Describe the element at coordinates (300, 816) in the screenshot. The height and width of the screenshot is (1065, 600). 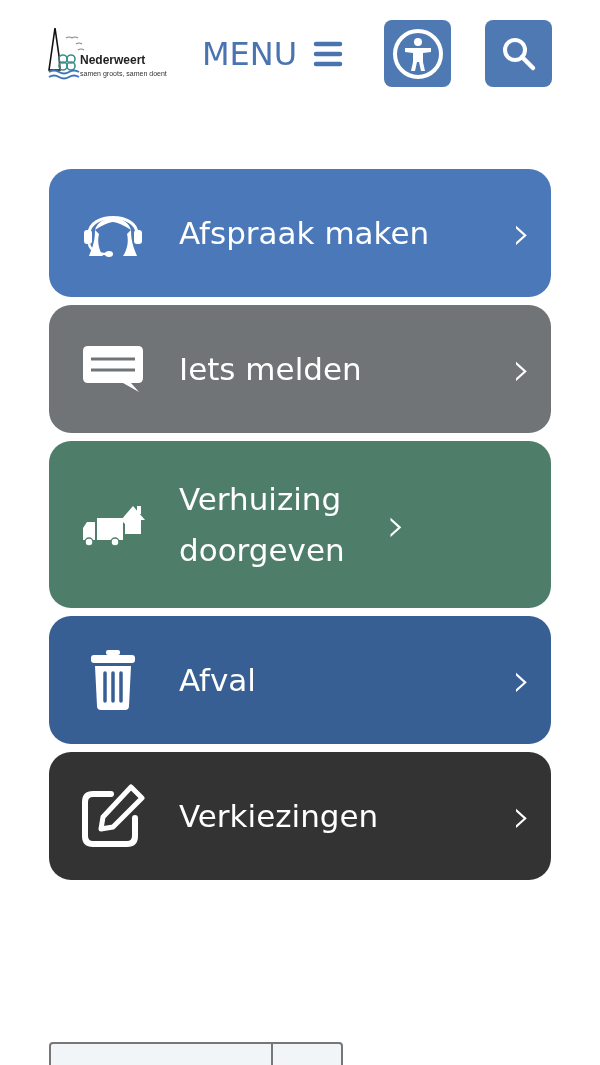
I see `menu-tile: Verkiezingen ›` at that location.